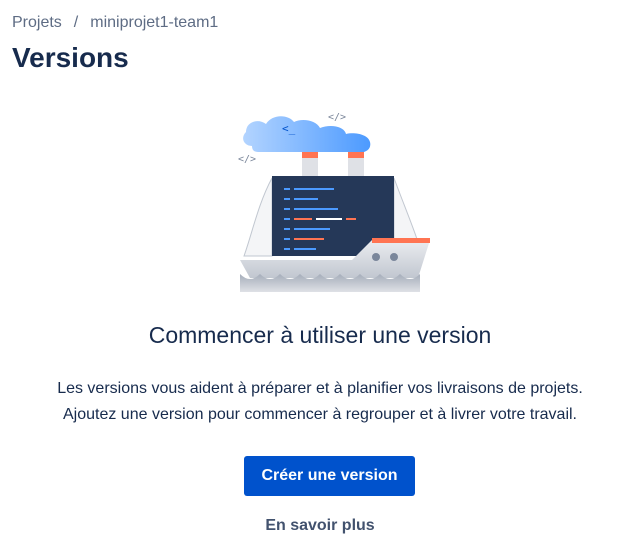 The image size is (640, 552). I want to click on breadcrumb: Projets / miniprojet1-team1, so click(115, 23).